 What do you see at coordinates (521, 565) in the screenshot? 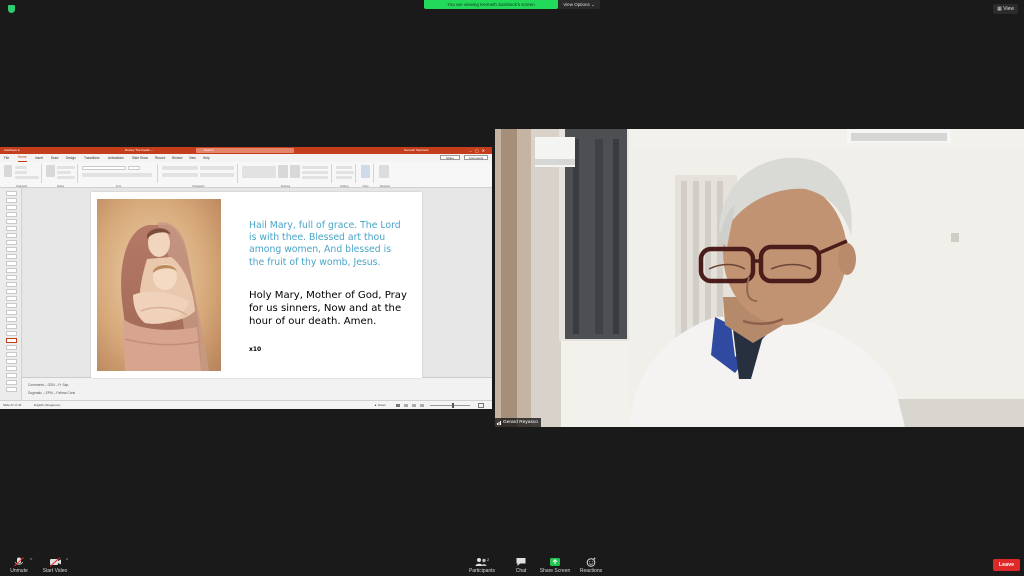
I see `chat-button: Chat` at bounding box center [521, 565].